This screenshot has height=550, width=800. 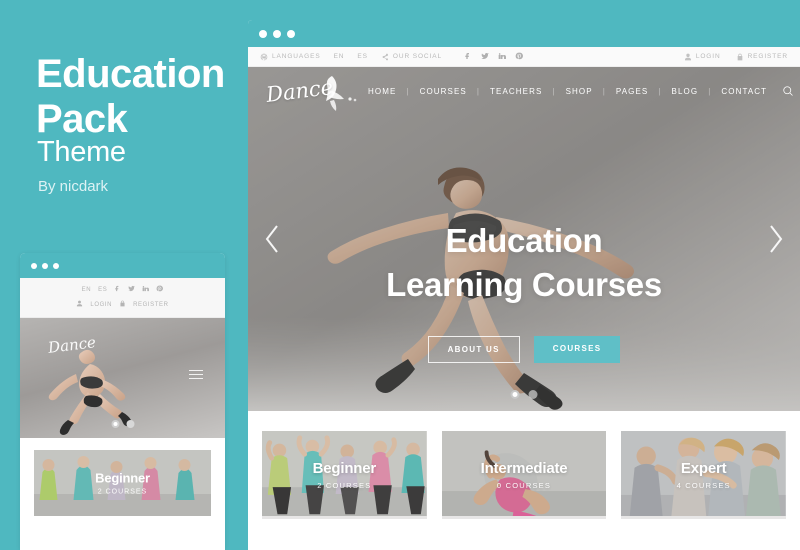 I want to click on mini-utility-bar: EN ES LOGIN REGISTER, so click(x=122, y=298).